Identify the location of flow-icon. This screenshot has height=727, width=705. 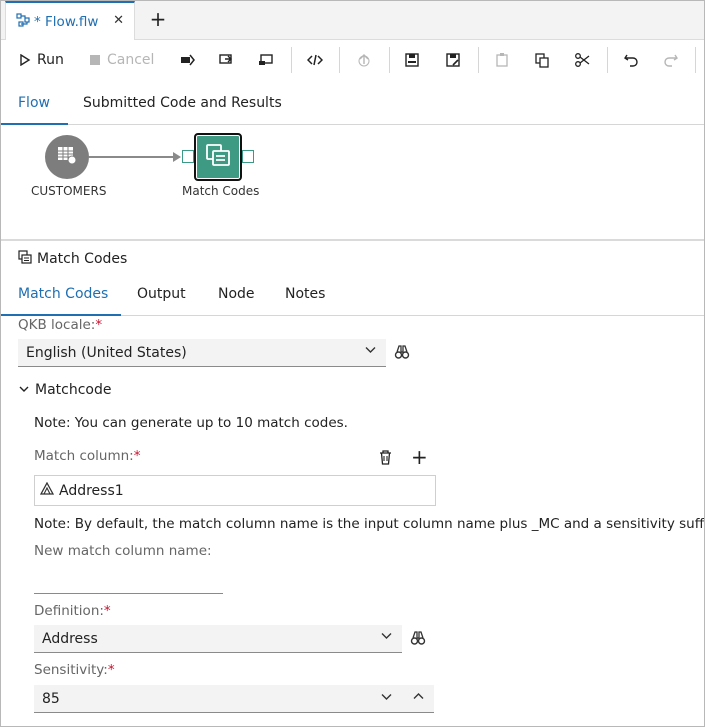
(23, 21).